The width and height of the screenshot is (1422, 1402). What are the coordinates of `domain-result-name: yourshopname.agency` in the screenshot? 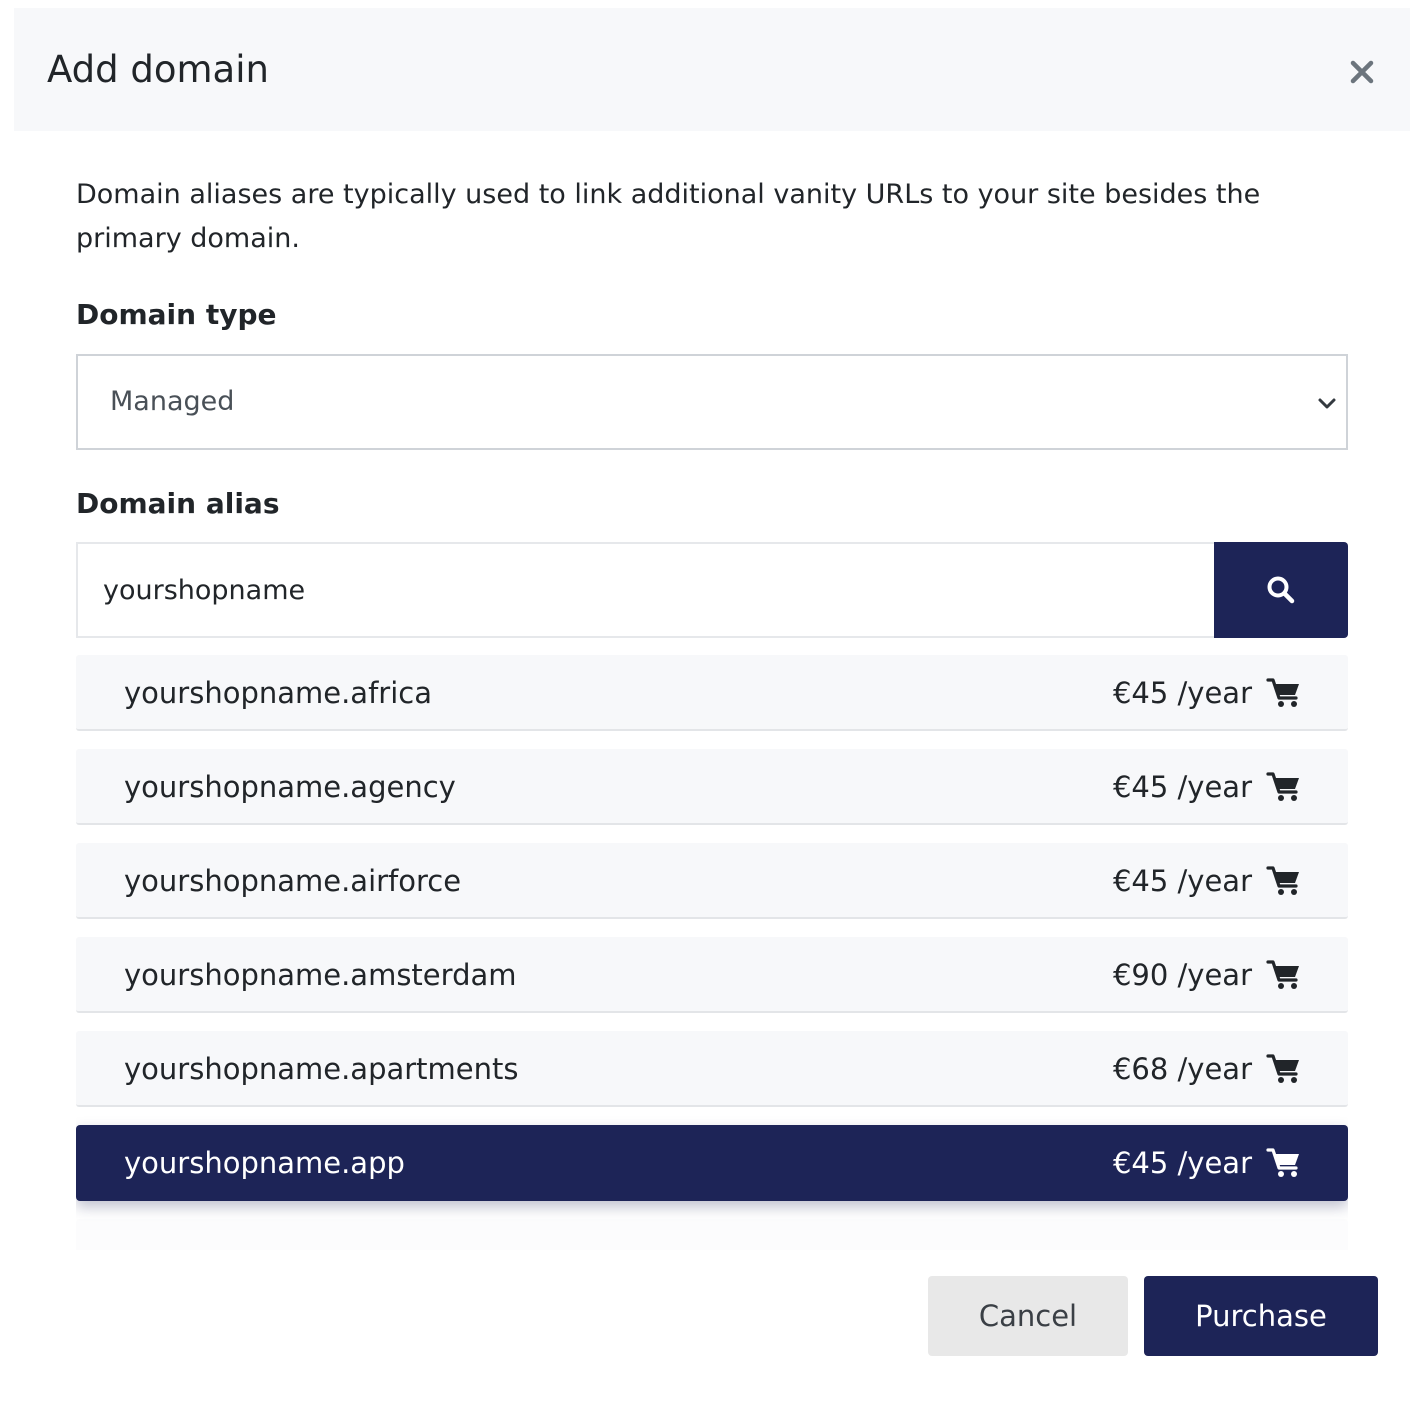 It's located at (290, 787).